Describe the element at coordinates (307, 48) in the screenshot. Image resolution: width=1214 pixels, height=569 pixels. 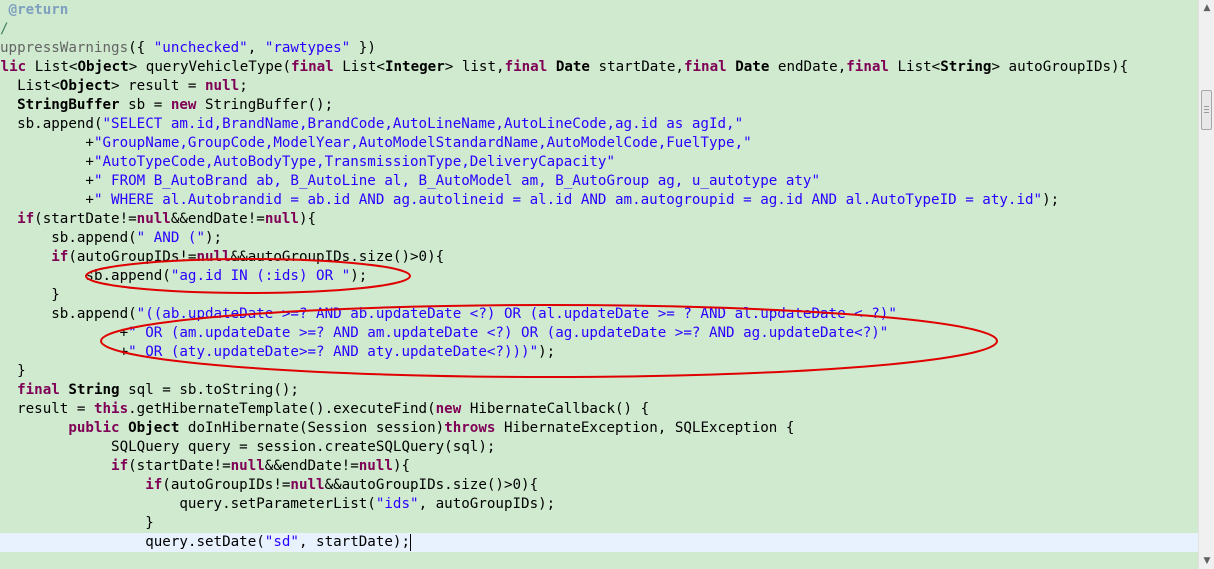
I see `code-token: "rawtypes"` at that location.